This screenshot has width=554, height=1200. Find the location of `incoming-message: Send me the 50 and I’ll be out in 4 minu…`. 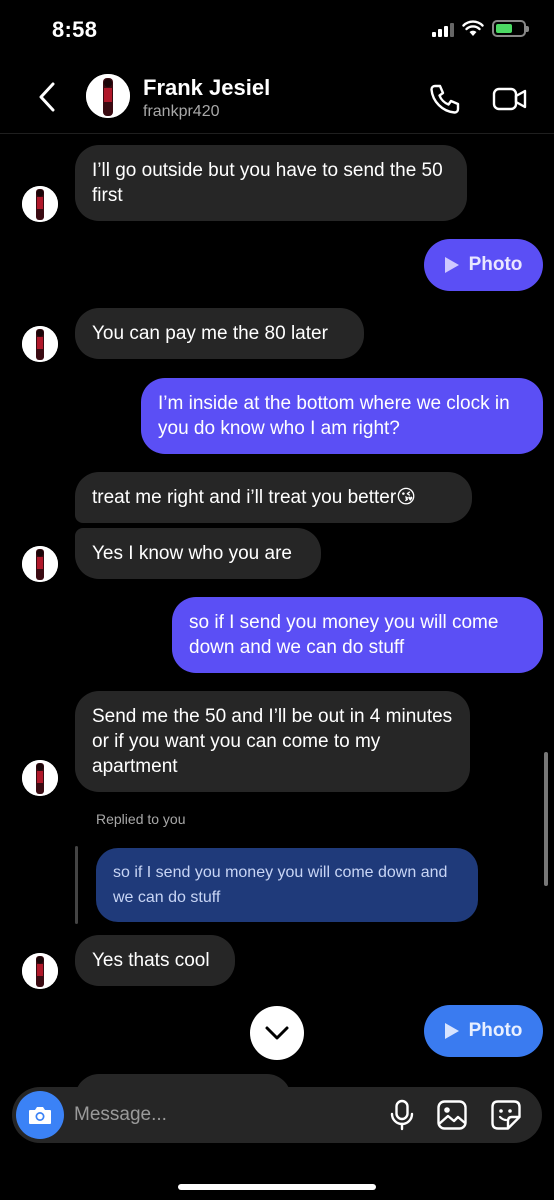

incoming-message: Send me the 50 and I’ll be out in 4 minu… is located at coordinates (272, 741).